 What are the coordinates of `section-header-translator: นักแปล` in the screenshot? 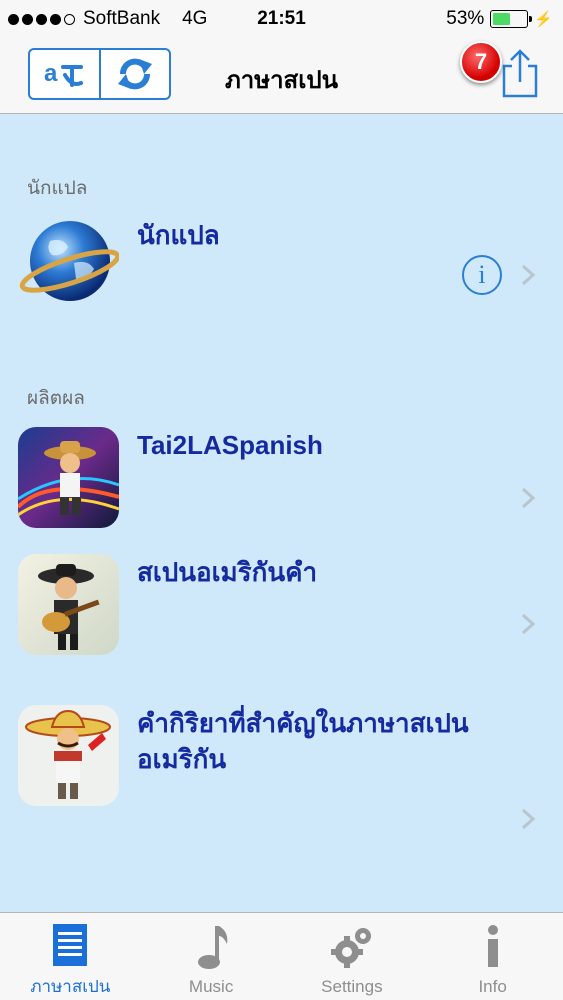 It's located at (57, 188).